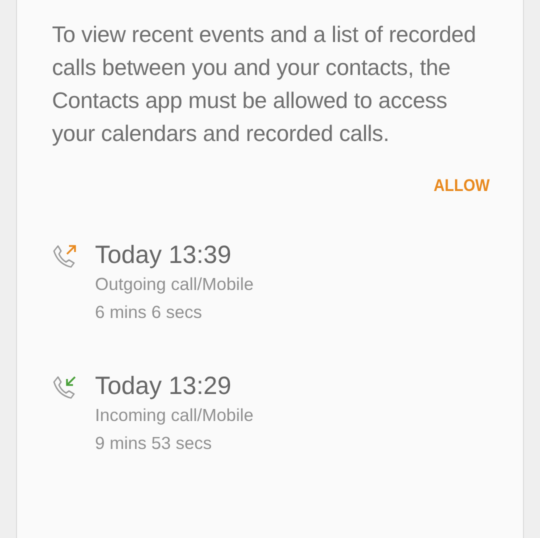 The image size is (540, 538). What do you see at coordinates (149, 312) in the screenshot?
I see `call-duration: 6 mins 6 secs` at bounding box center [149, 312].